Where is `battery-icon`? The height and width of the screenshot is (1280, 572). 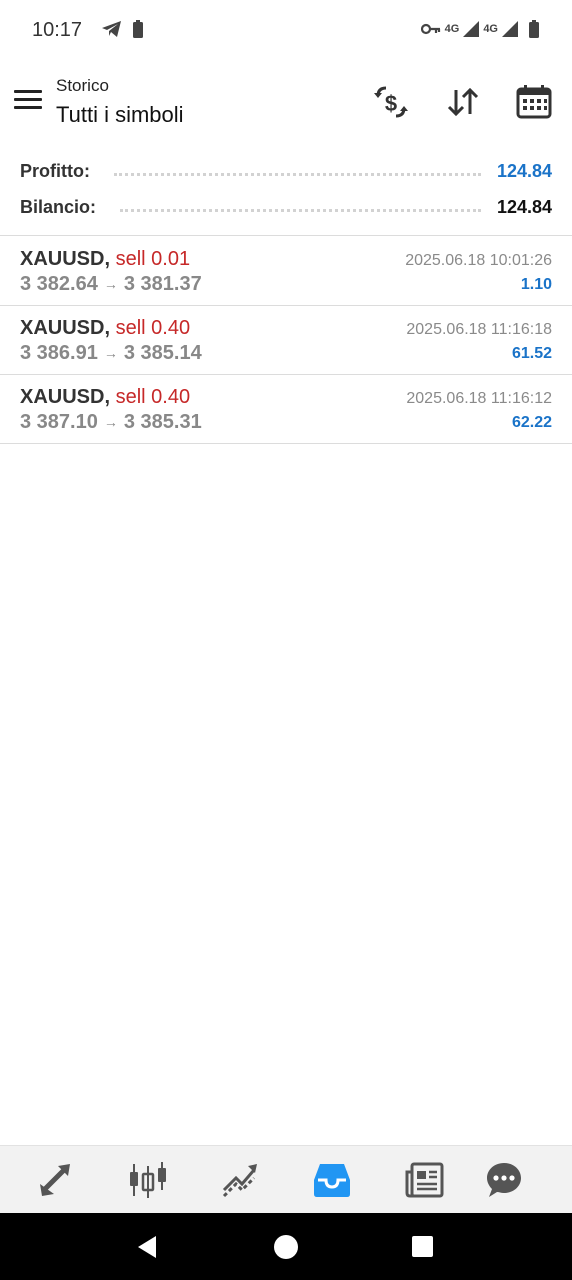
battery-icon is located at coordinates (534, 29).